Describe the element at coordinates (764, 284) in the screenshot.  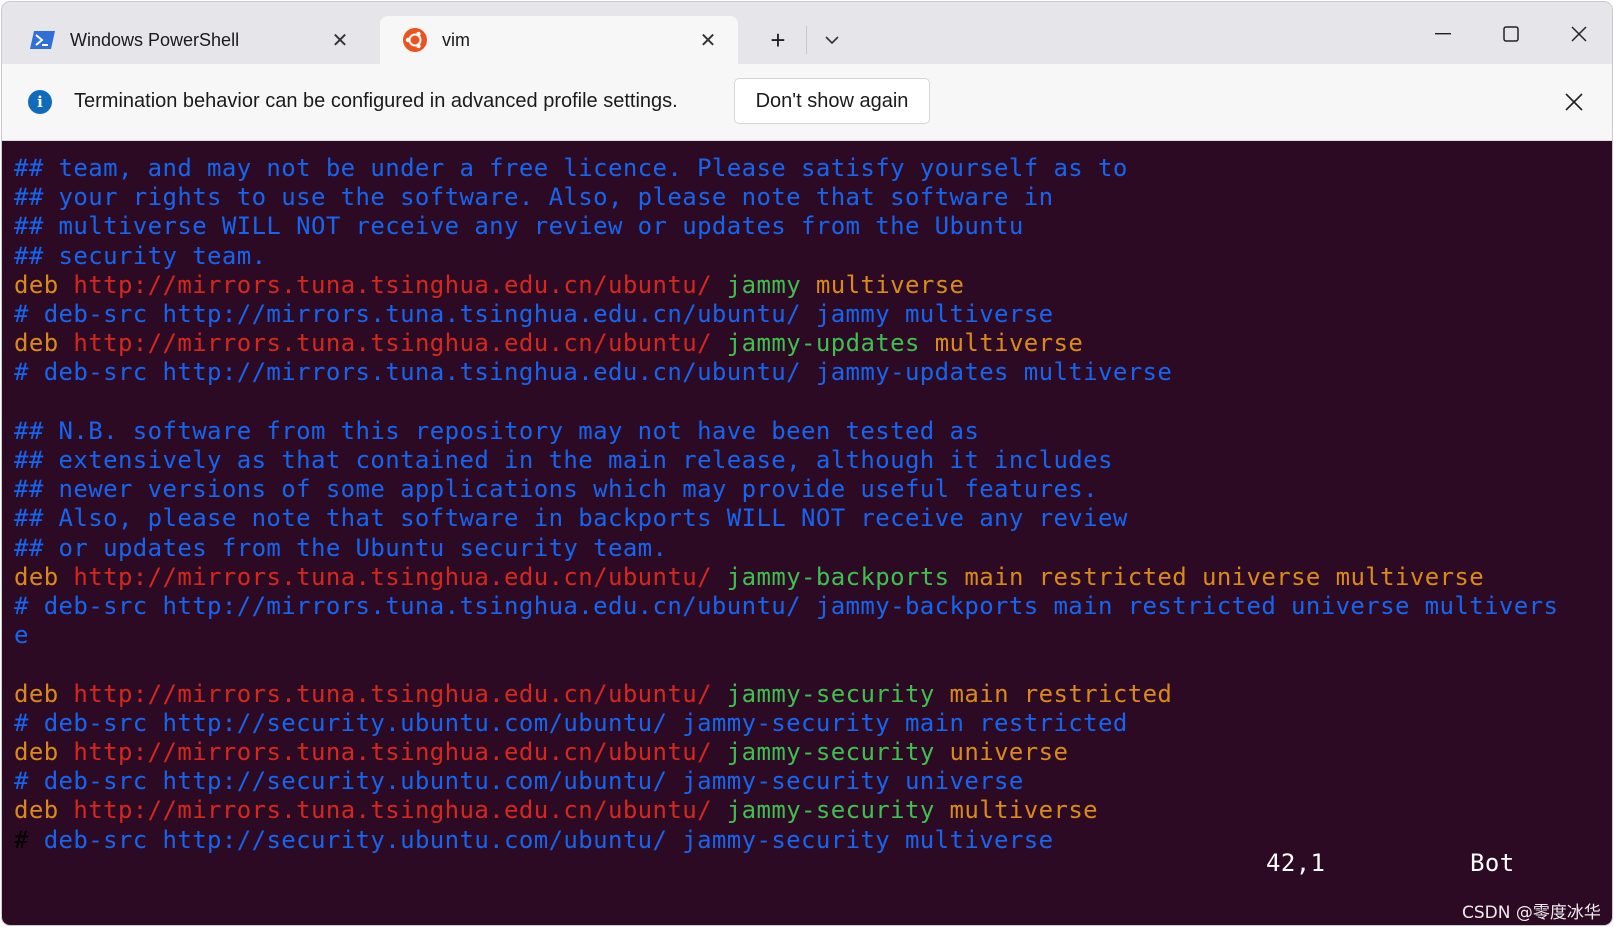
I see `text-segment: jammy` at that location.